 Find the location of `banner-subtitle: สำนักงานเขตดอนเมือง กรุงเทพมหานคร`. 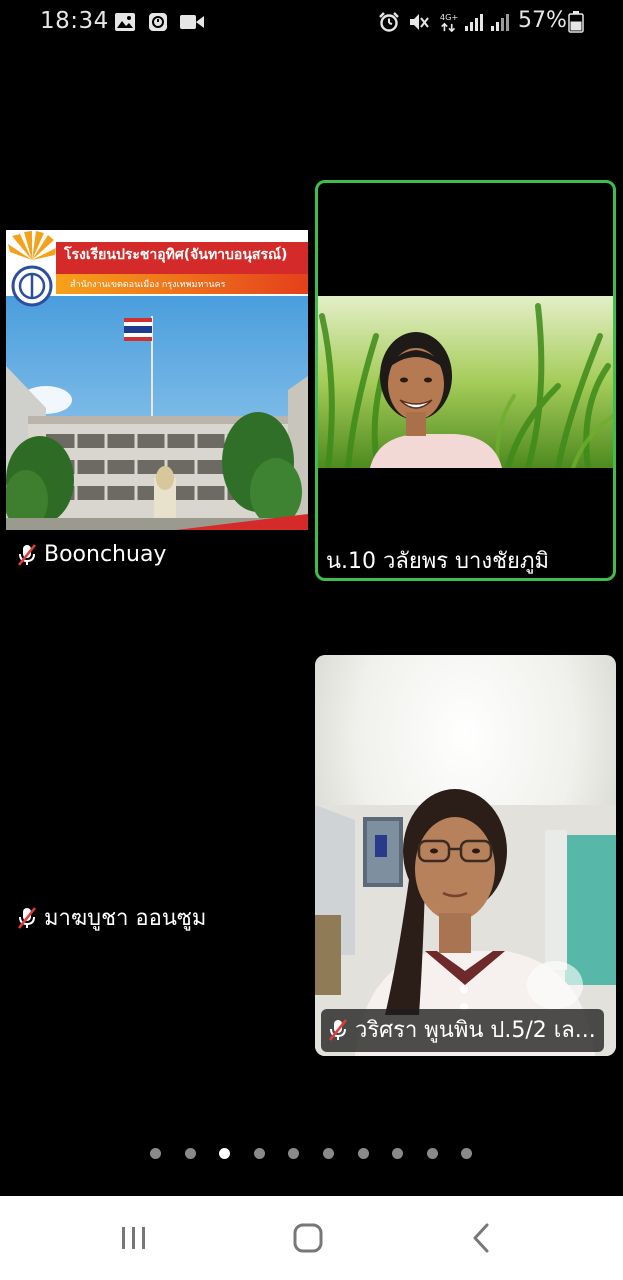

banner-subtitle: สำนักงานเขตดอนเมือง กรุงเทพมหานคร is located at coordinates (148, 285).